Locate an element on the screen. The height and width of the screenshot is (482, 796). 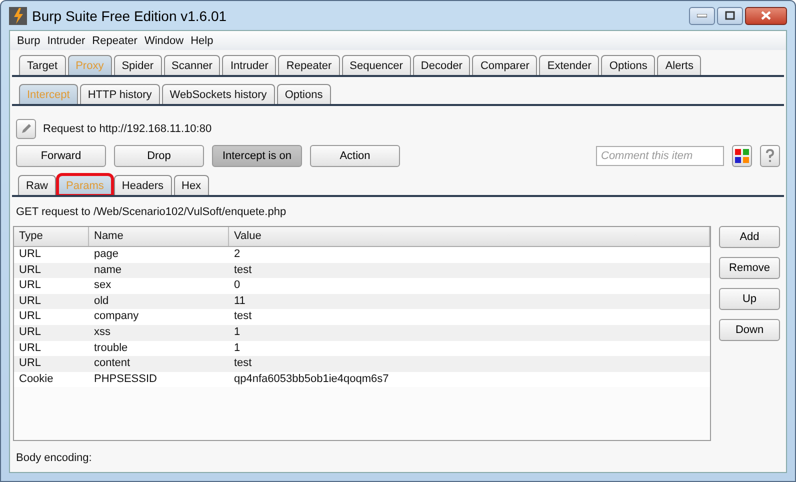
column-header: Type is located at coordinates (51, 236).